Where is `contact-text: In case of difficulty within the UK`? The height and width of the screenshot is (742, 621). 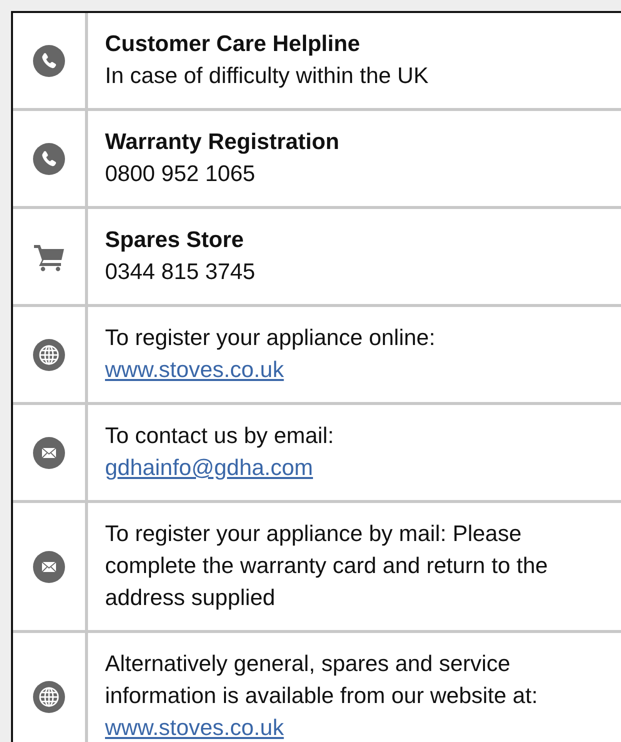
contact-text: In case of difficulty within the UK is located at coordinates (267, 76).